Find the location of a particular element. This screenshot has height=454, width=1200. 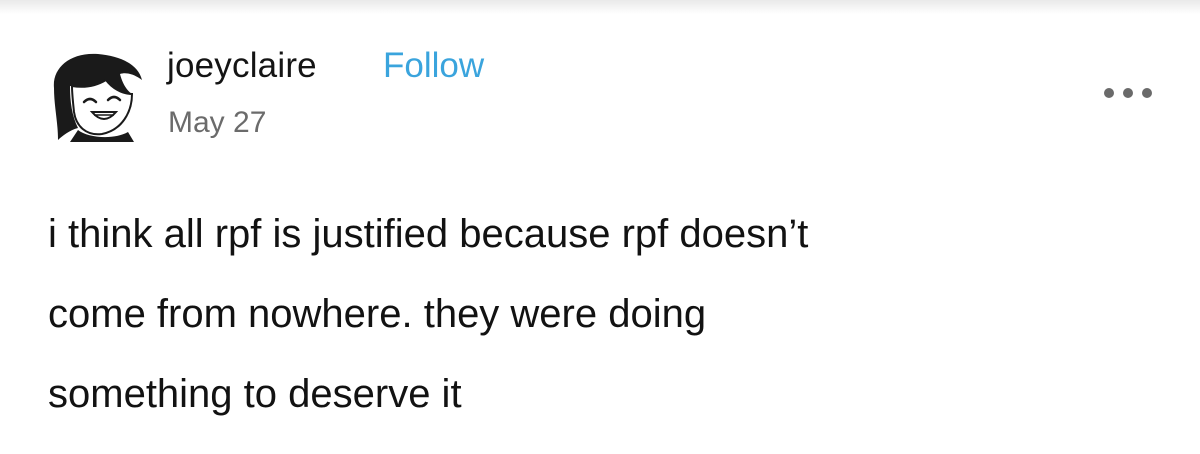

post-body-line: something to deserve it is located at coordinates (255, 394).